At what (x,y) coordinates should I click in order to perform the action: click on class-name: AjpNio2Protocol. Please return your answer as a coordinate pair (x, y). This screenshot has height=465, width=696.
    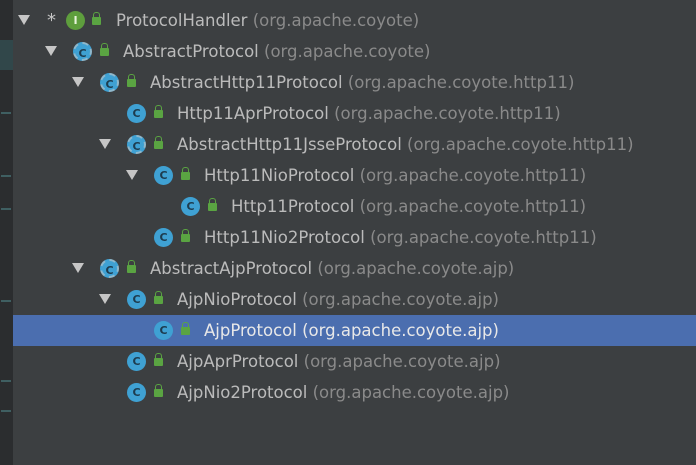
    Looking at the image, I should click on (242, 392).